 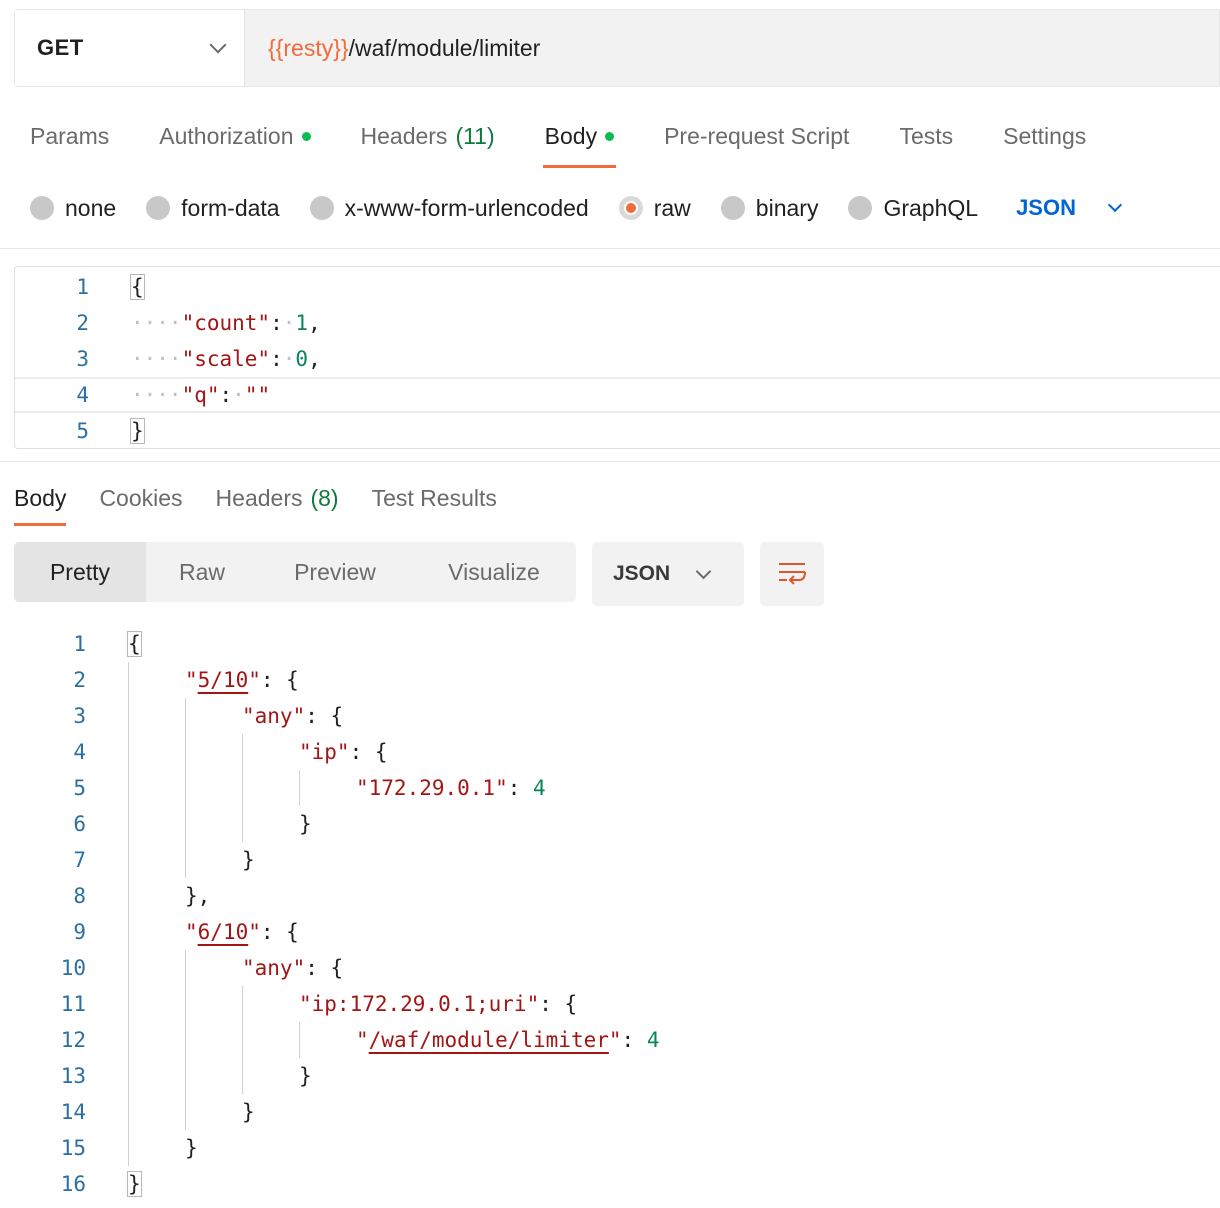 I want to click on format-label: JSON, so click(x=642, y=573).